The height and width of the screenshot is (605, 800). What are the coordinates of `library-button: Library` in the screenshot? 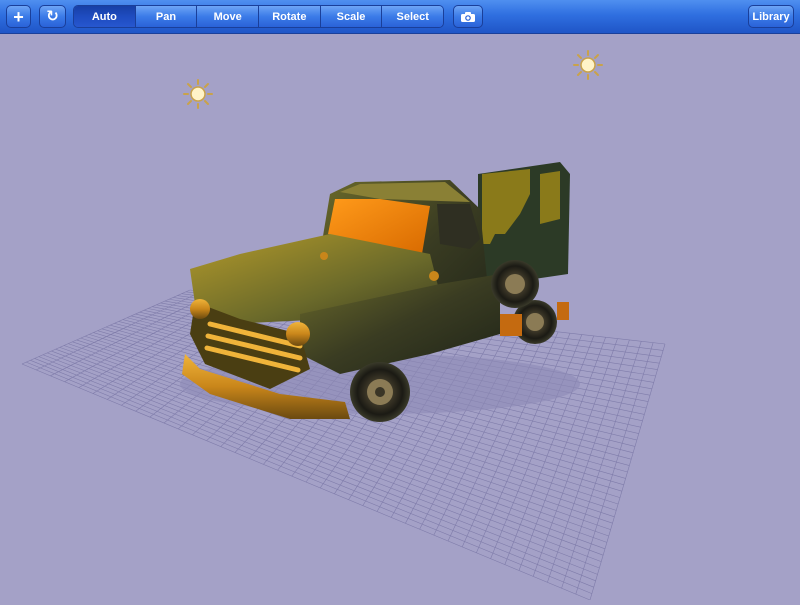 It's located at (771, 16).